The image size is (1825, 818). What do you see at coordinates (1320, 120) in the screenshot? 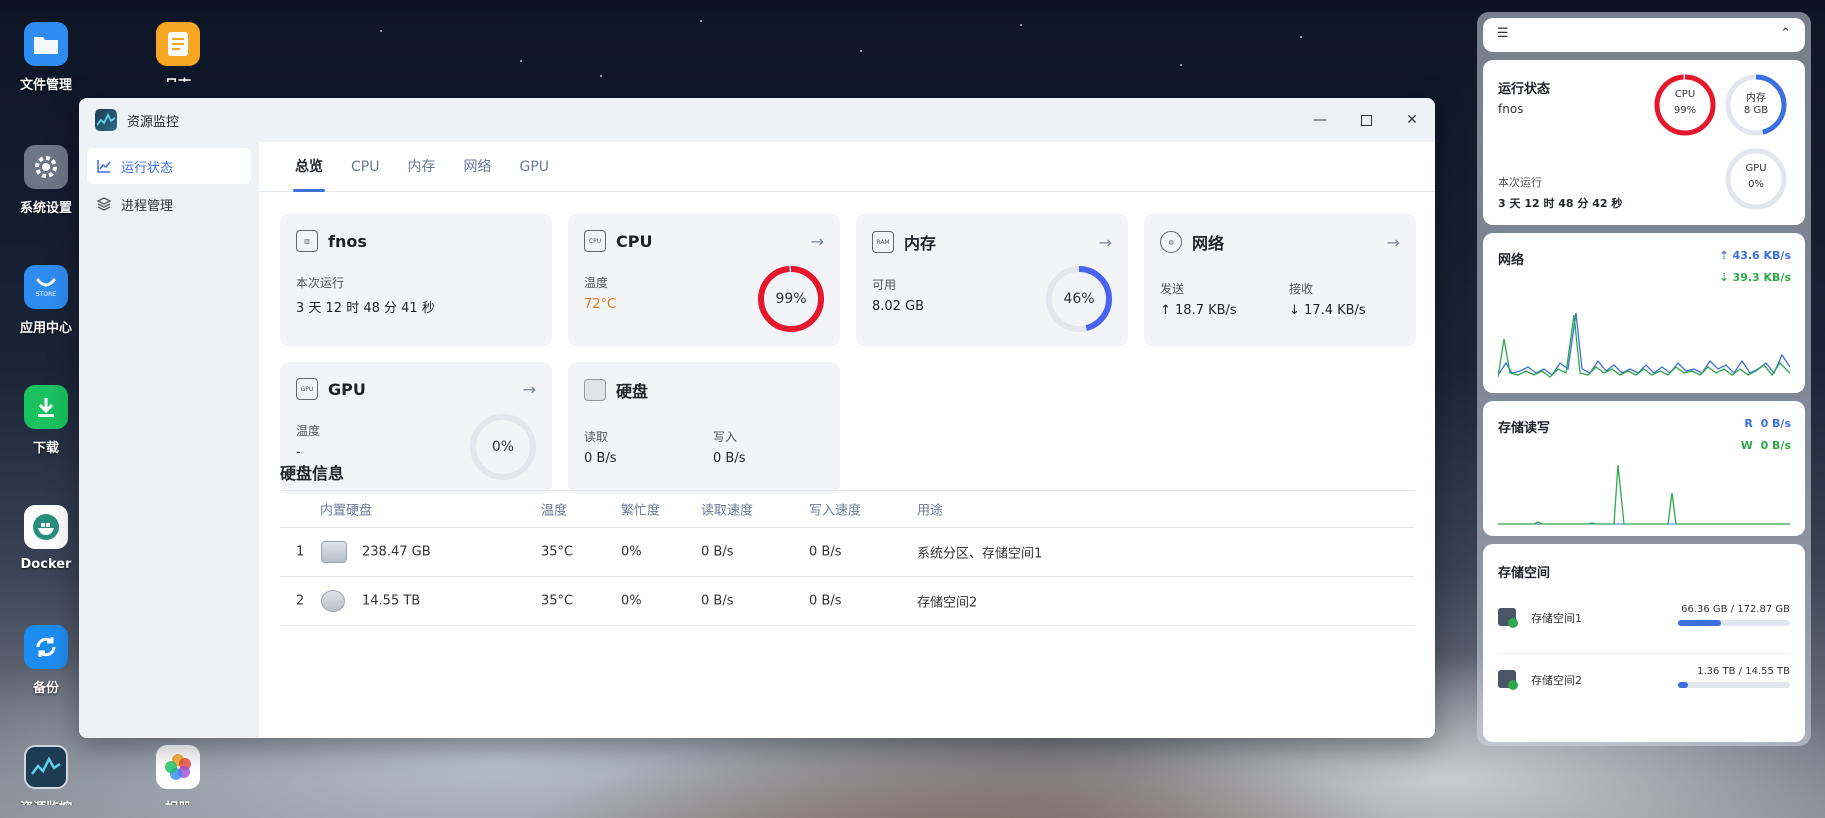
I see `minimize-button: —` at bounding box center [1320, 120].